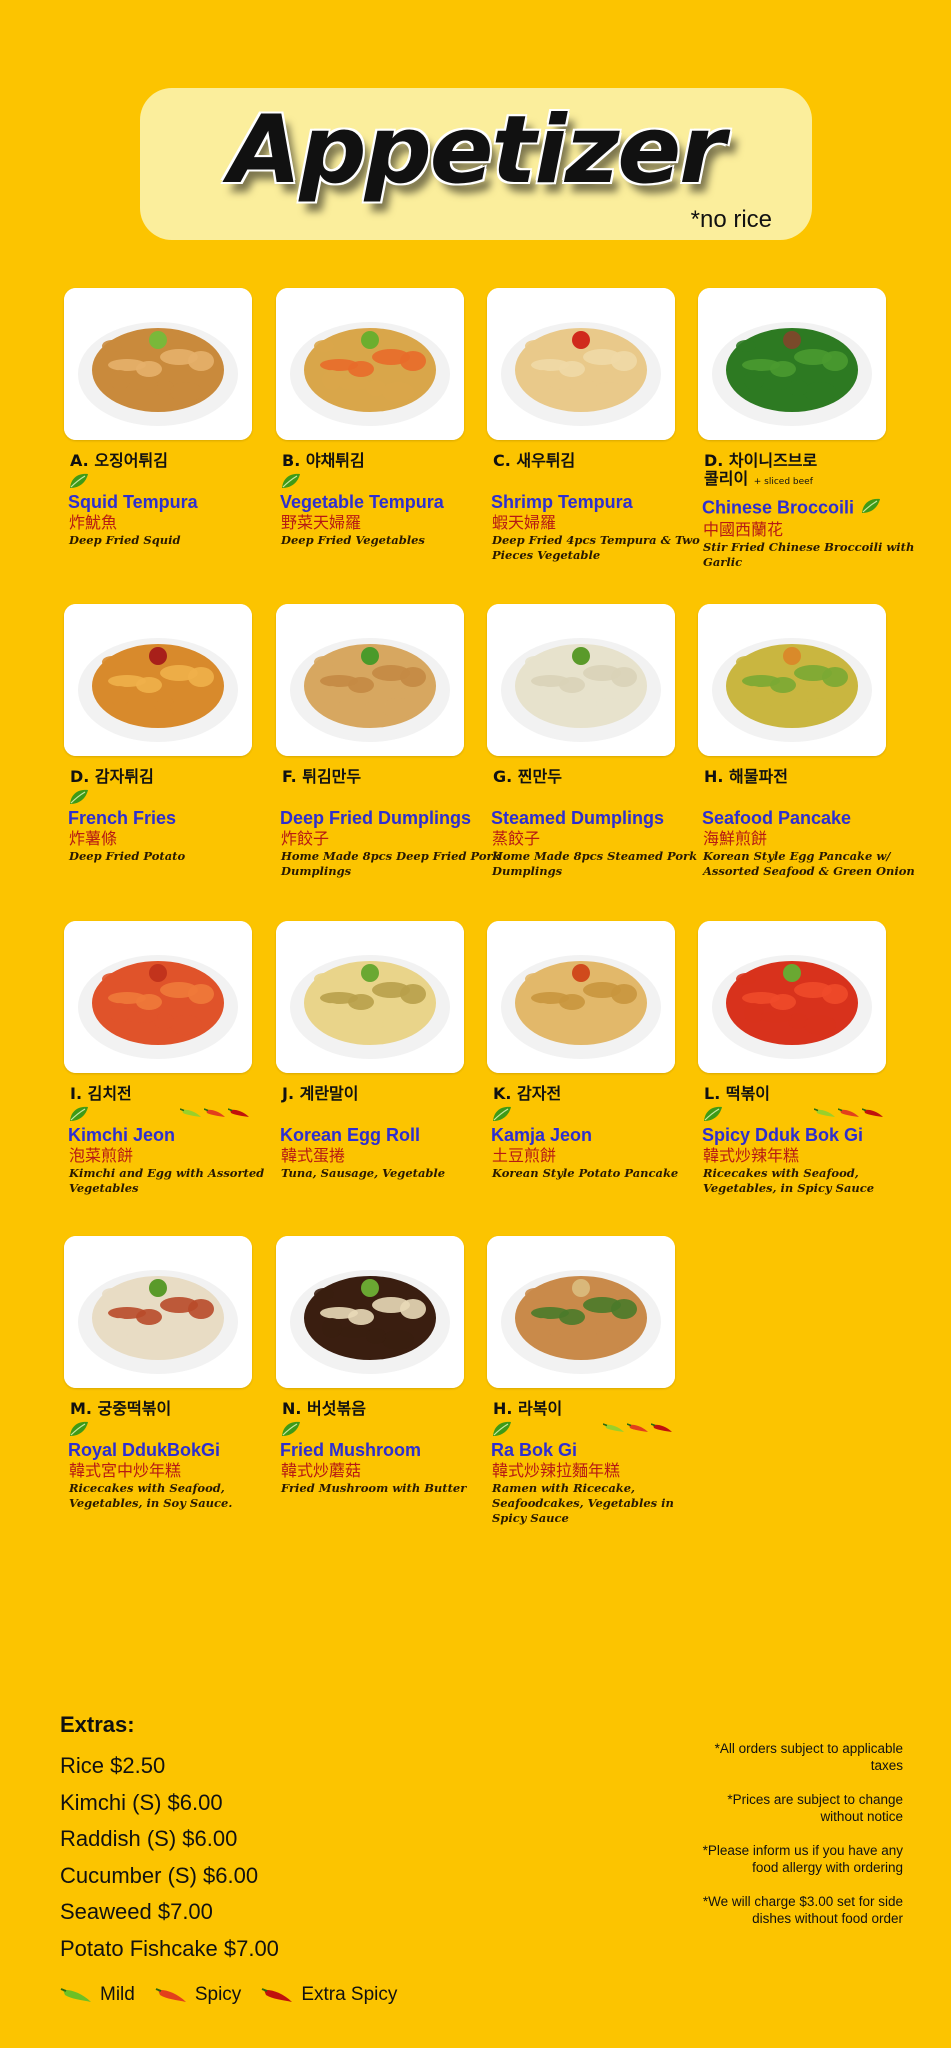  Describe the element at coordinates (159, 1875) in the screenshot. I see `extra-item: Cucumber (S) $6.00` at that location.